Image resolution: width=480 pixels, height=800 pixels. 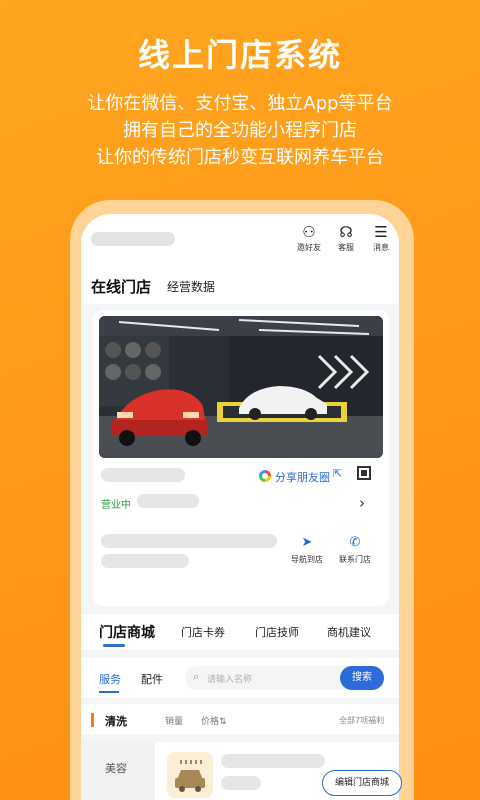 I want to click on messages-label: 消息, so click(x=381, y=247).